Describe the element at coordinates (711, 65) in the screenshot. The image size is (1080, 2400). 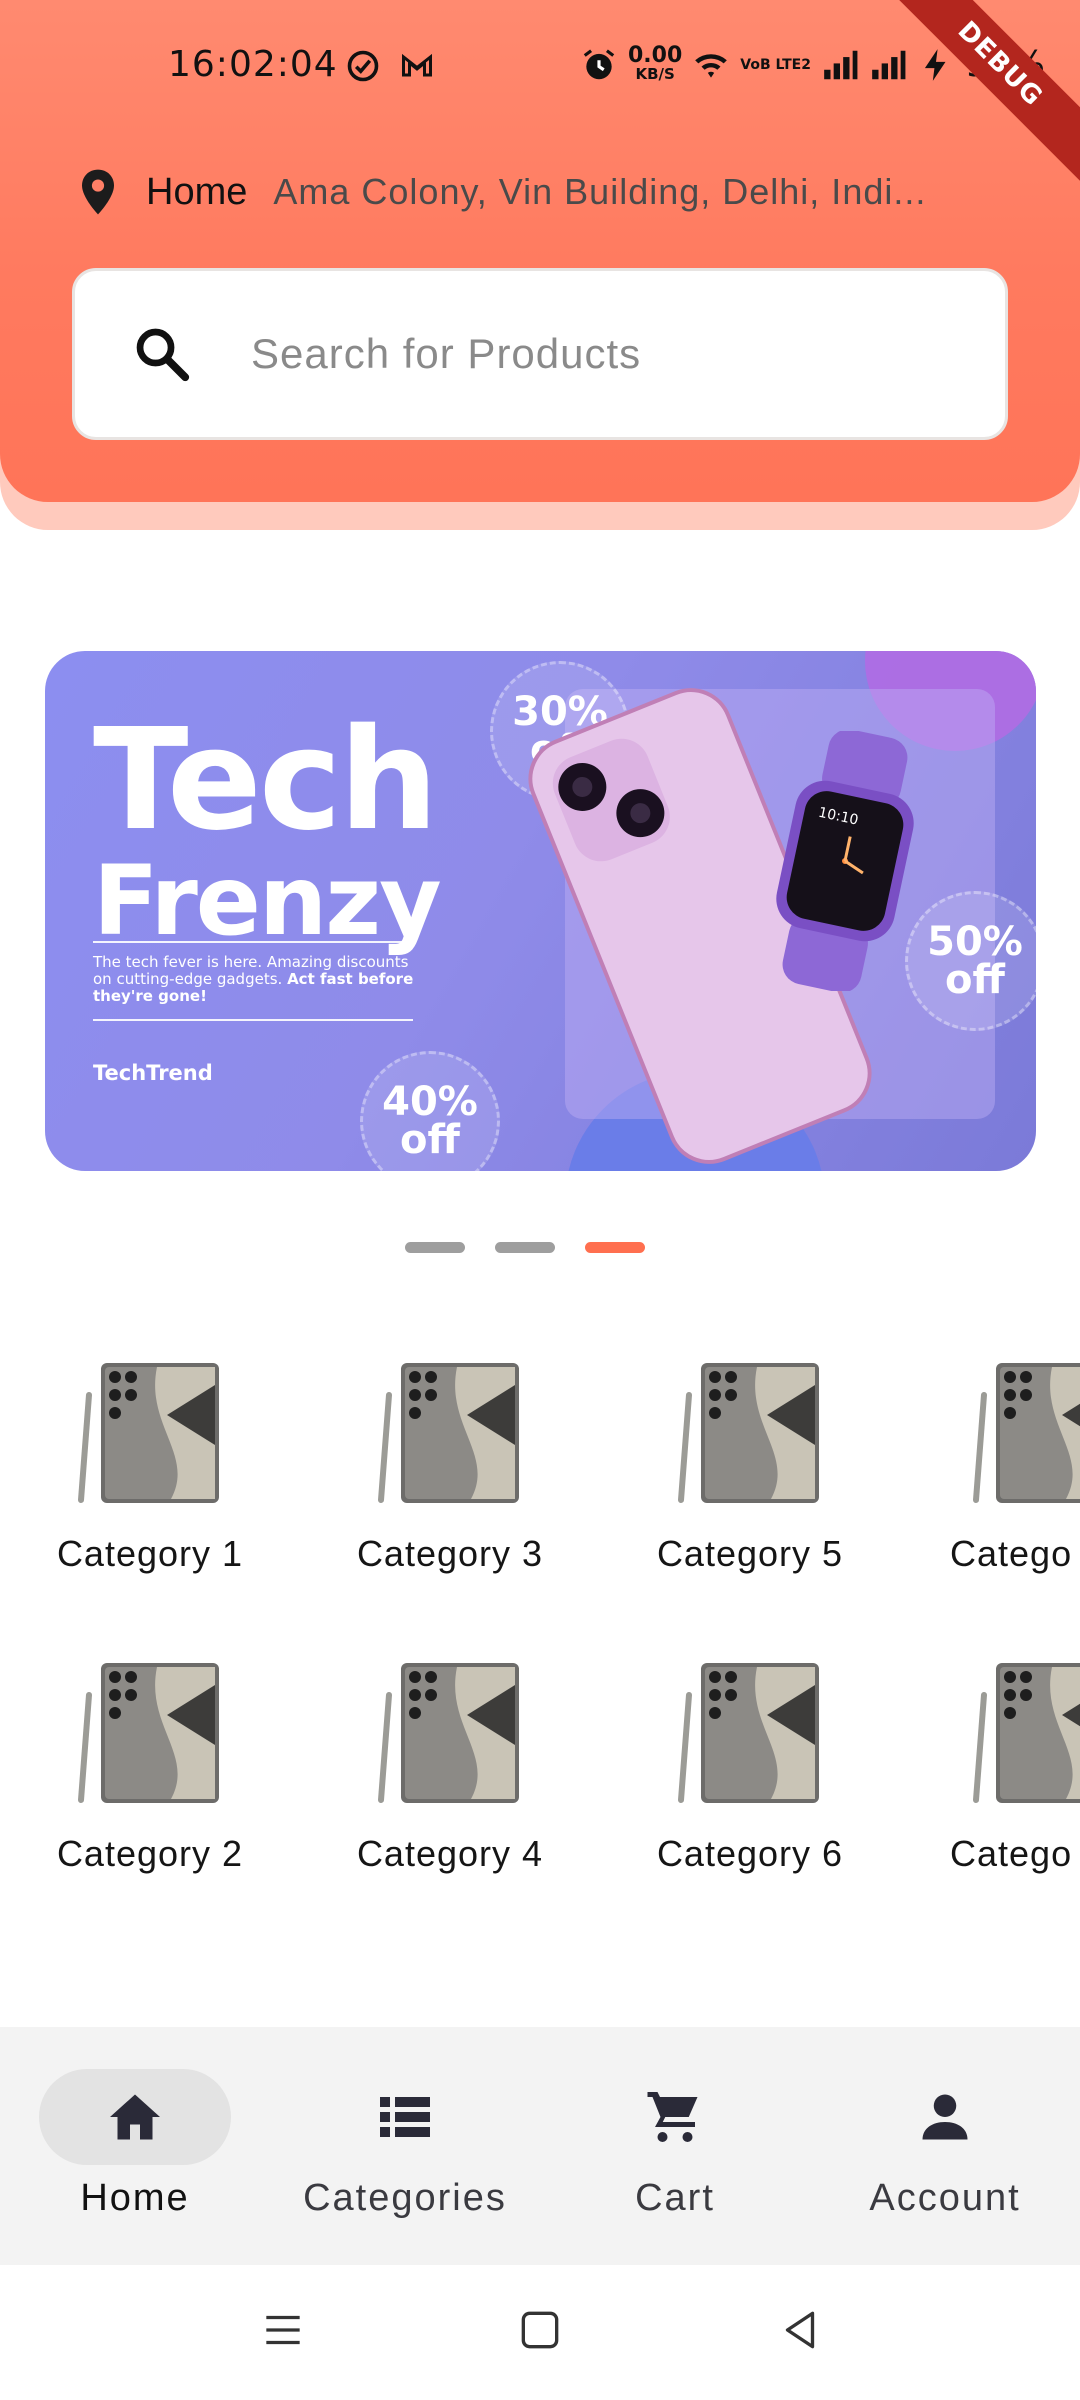
I see `wifi-icon` at that location.